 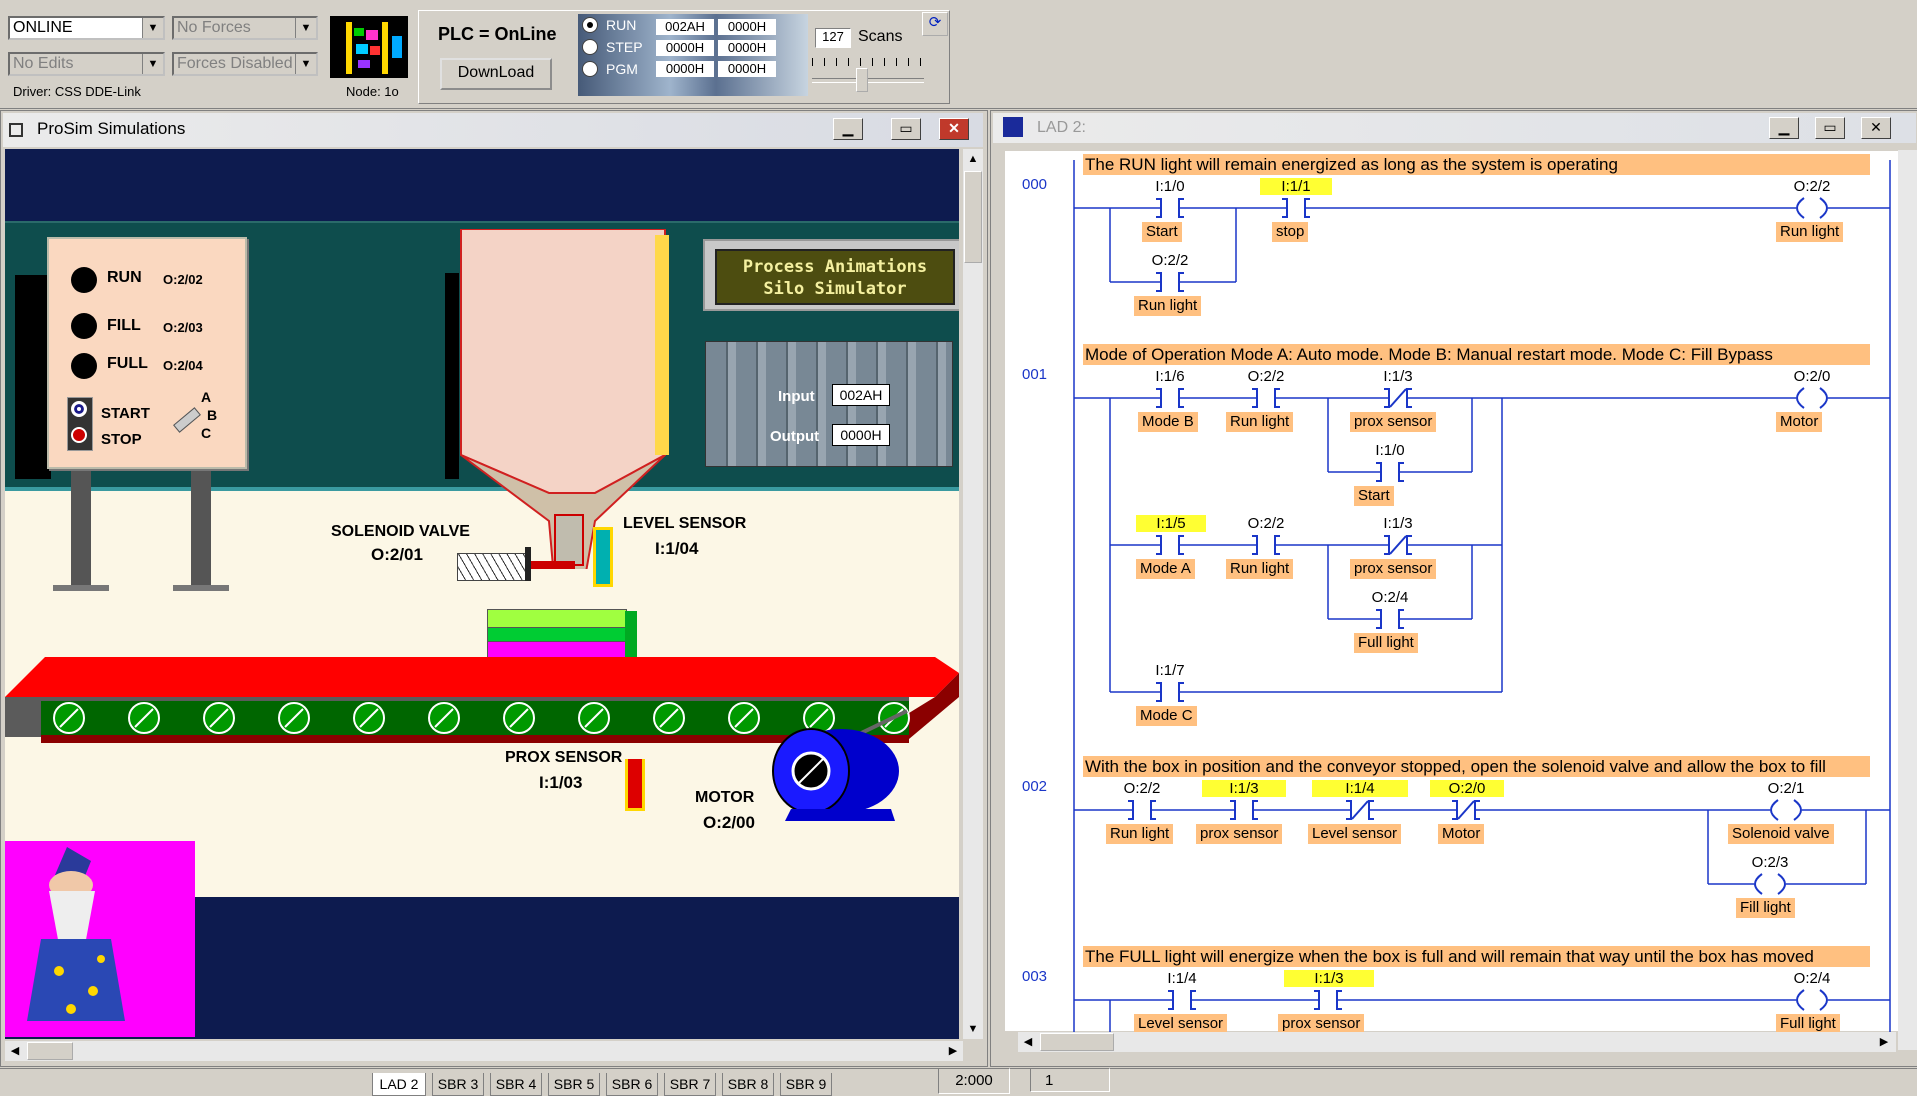 What do you see at coordinates (632, 1084) in the screenshot?
I see `tab-sbr-6: SBR 6` at bounding box center [632, 1084].